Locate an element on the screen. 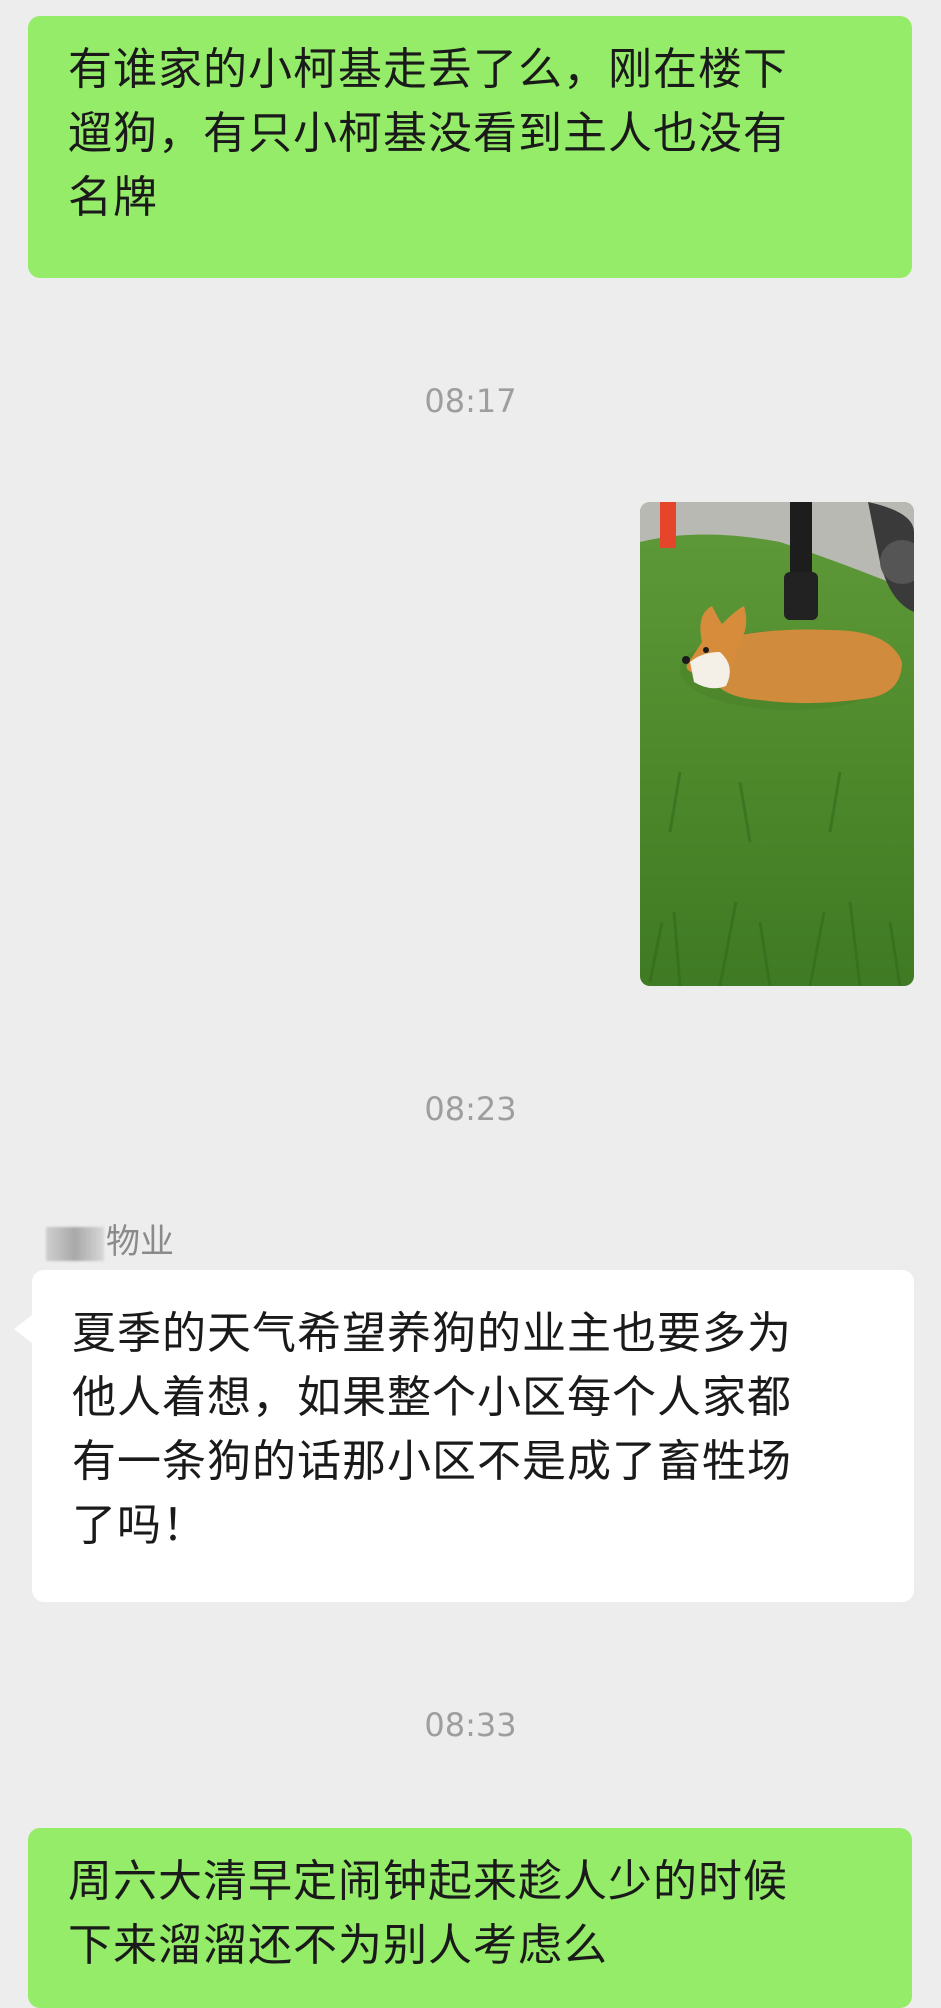  message-line: 名牌 is located at coordinates (113, 197).